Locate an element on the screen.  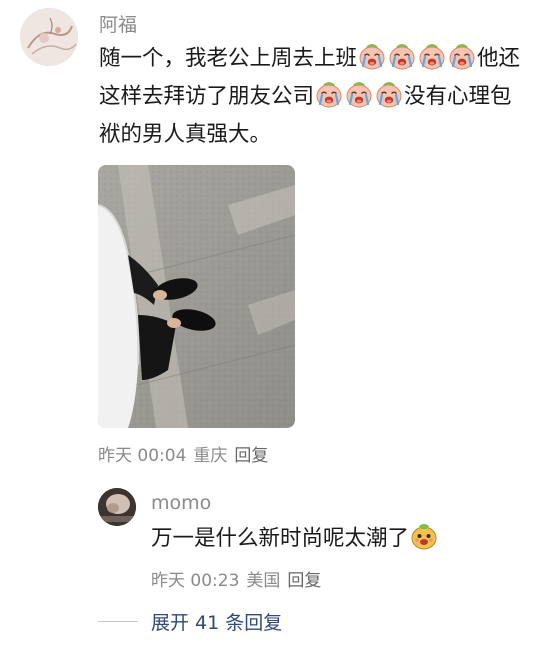
reply-avatar is located at coordinates (117, 507).